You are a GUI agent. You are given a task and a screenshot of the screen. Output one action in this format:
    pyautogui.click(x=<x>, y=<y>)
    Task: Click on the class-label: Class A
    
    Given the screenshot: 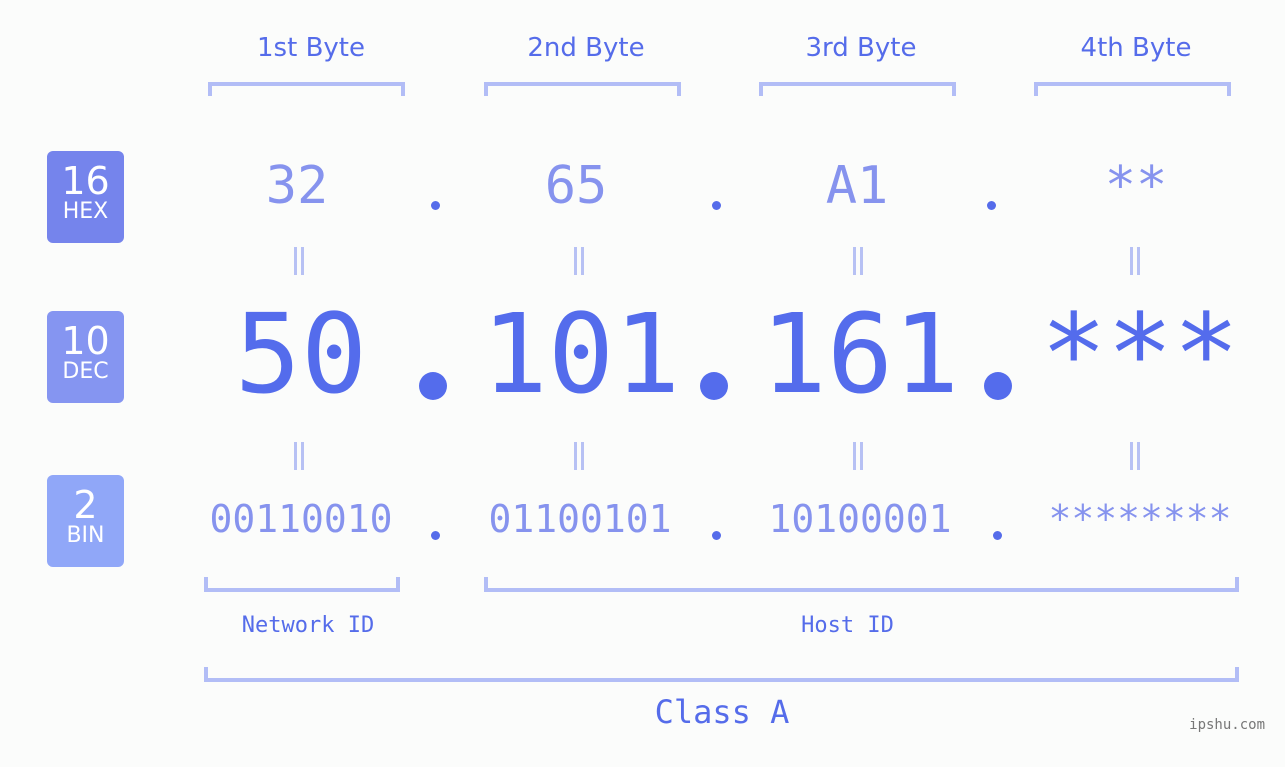 What is the action you would take?
    pyautogui.click(x=722, y=712)
    